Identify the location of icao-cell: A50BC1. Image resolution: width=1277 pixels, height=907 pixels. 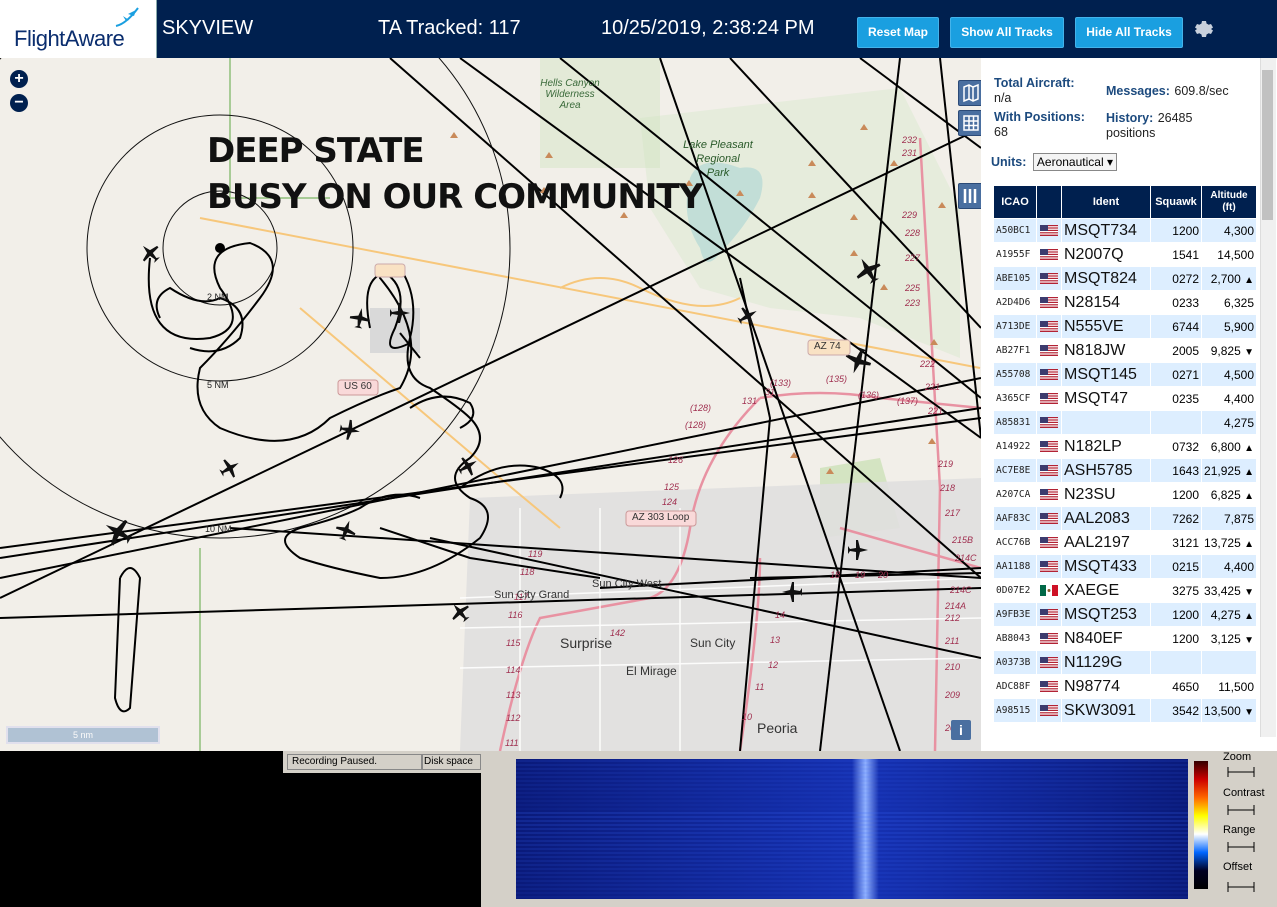
(1015, 230).